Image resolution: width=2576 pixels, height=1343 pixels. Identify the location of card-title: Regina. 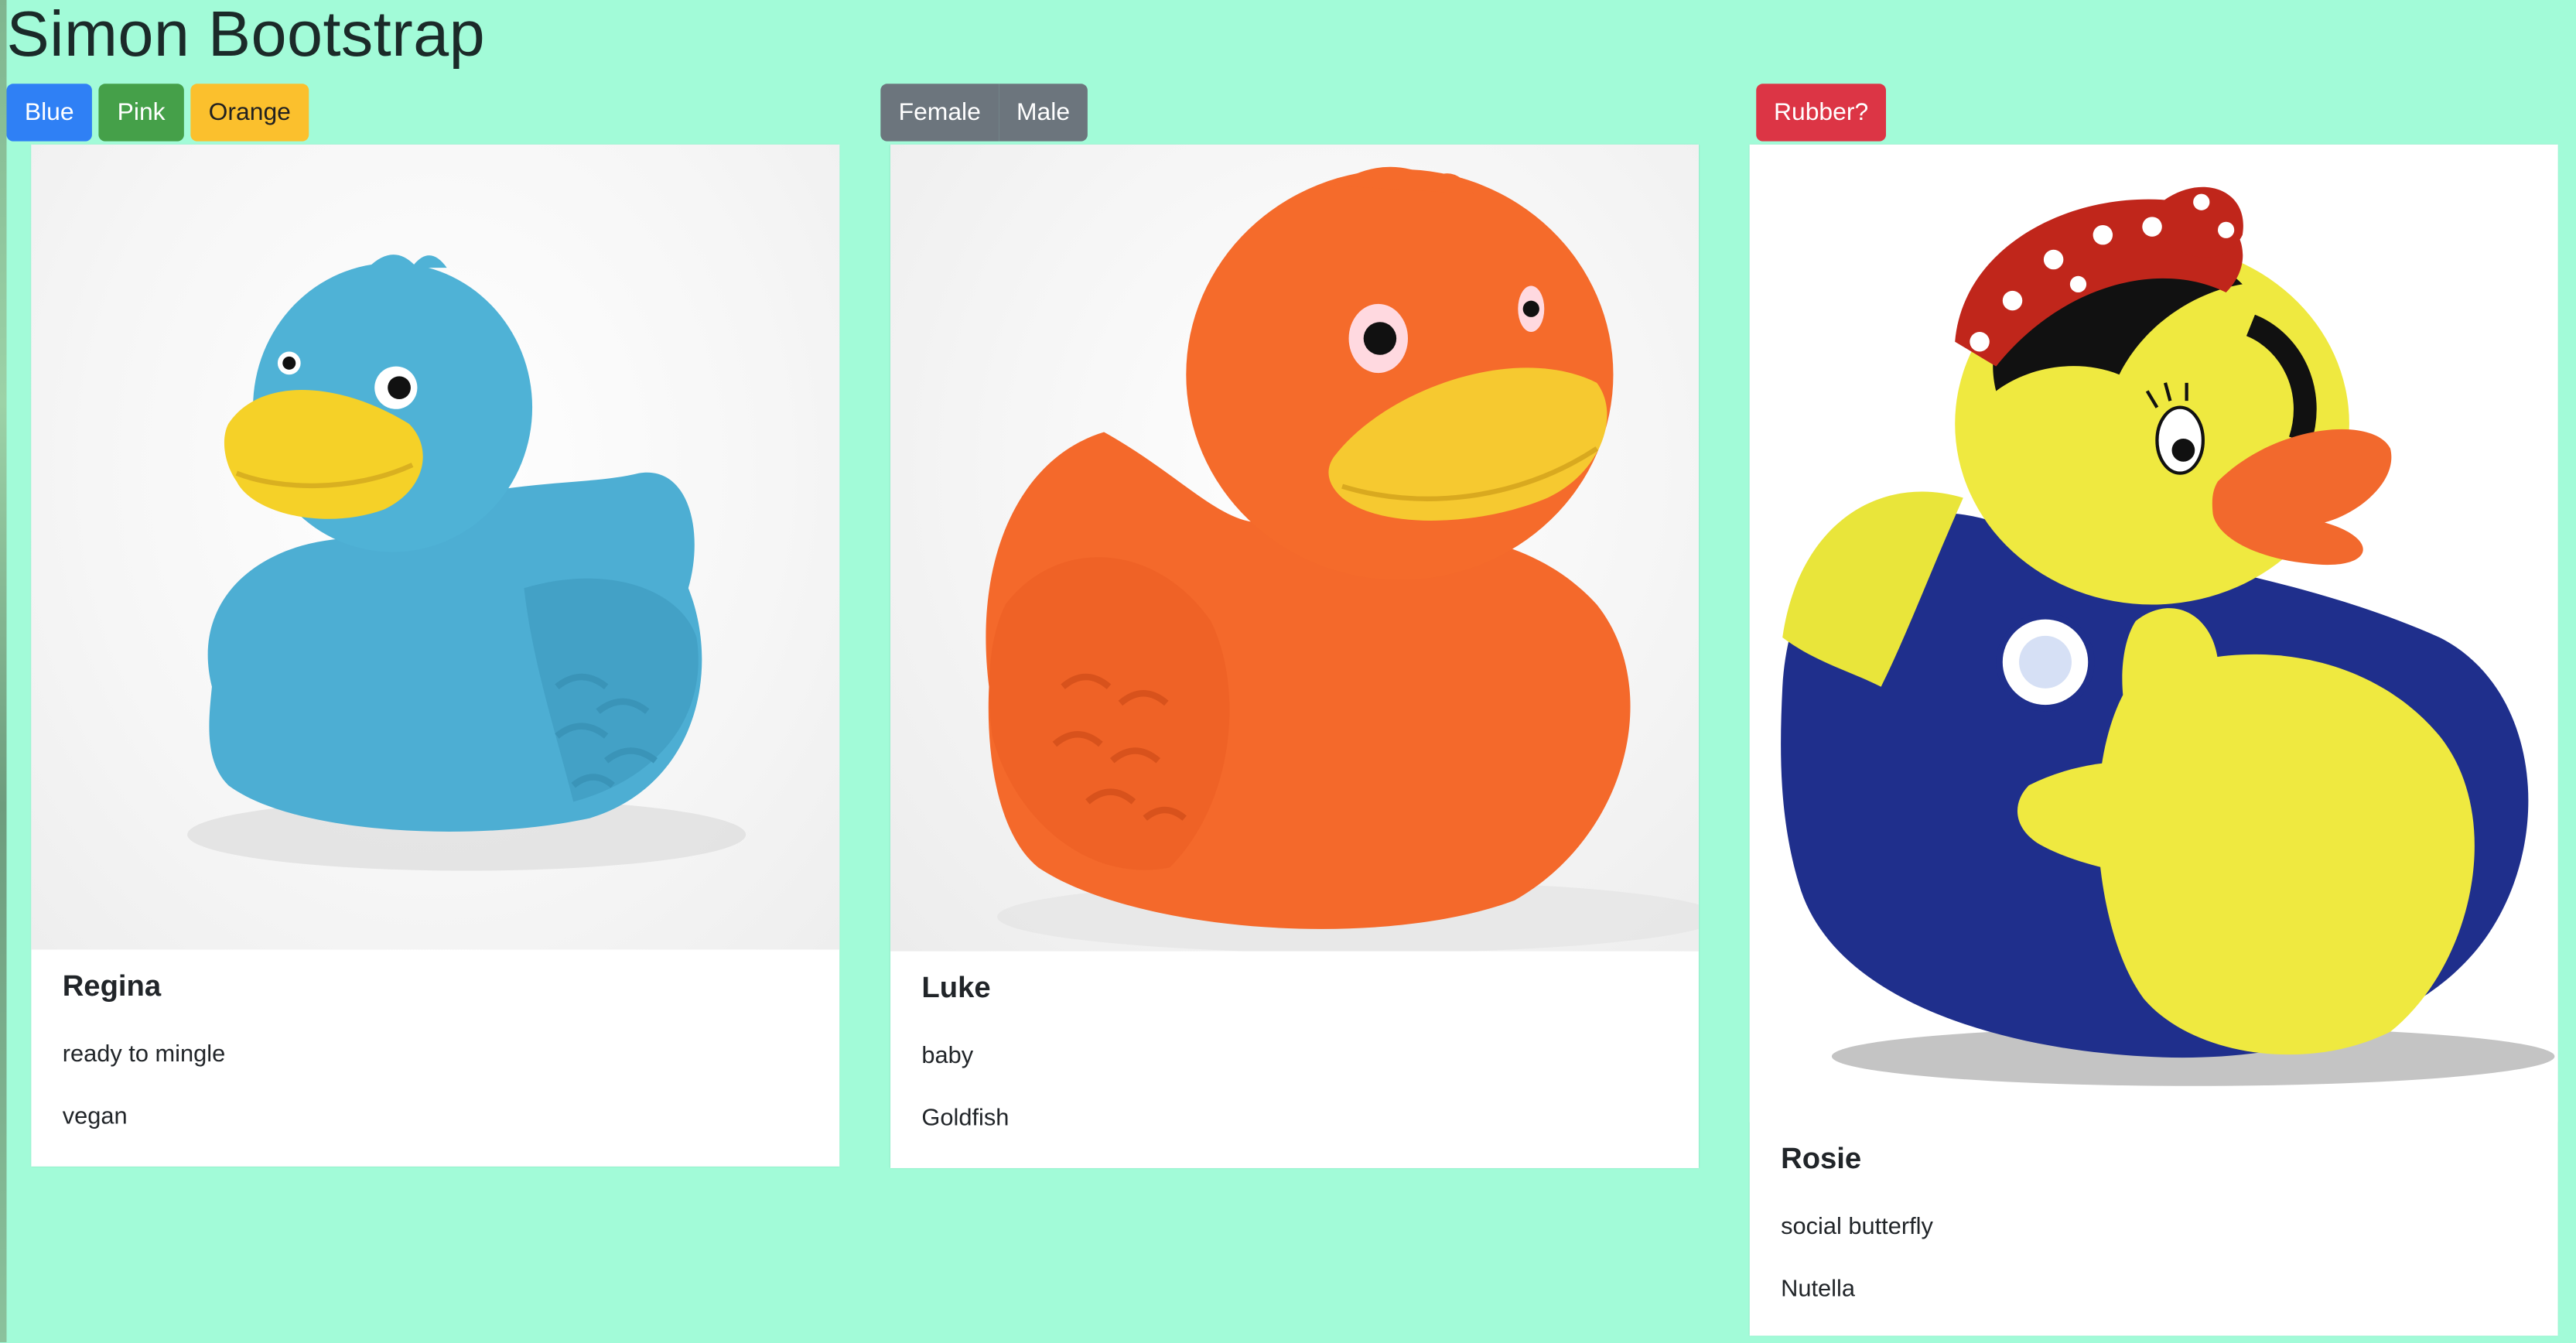
(112, 986).